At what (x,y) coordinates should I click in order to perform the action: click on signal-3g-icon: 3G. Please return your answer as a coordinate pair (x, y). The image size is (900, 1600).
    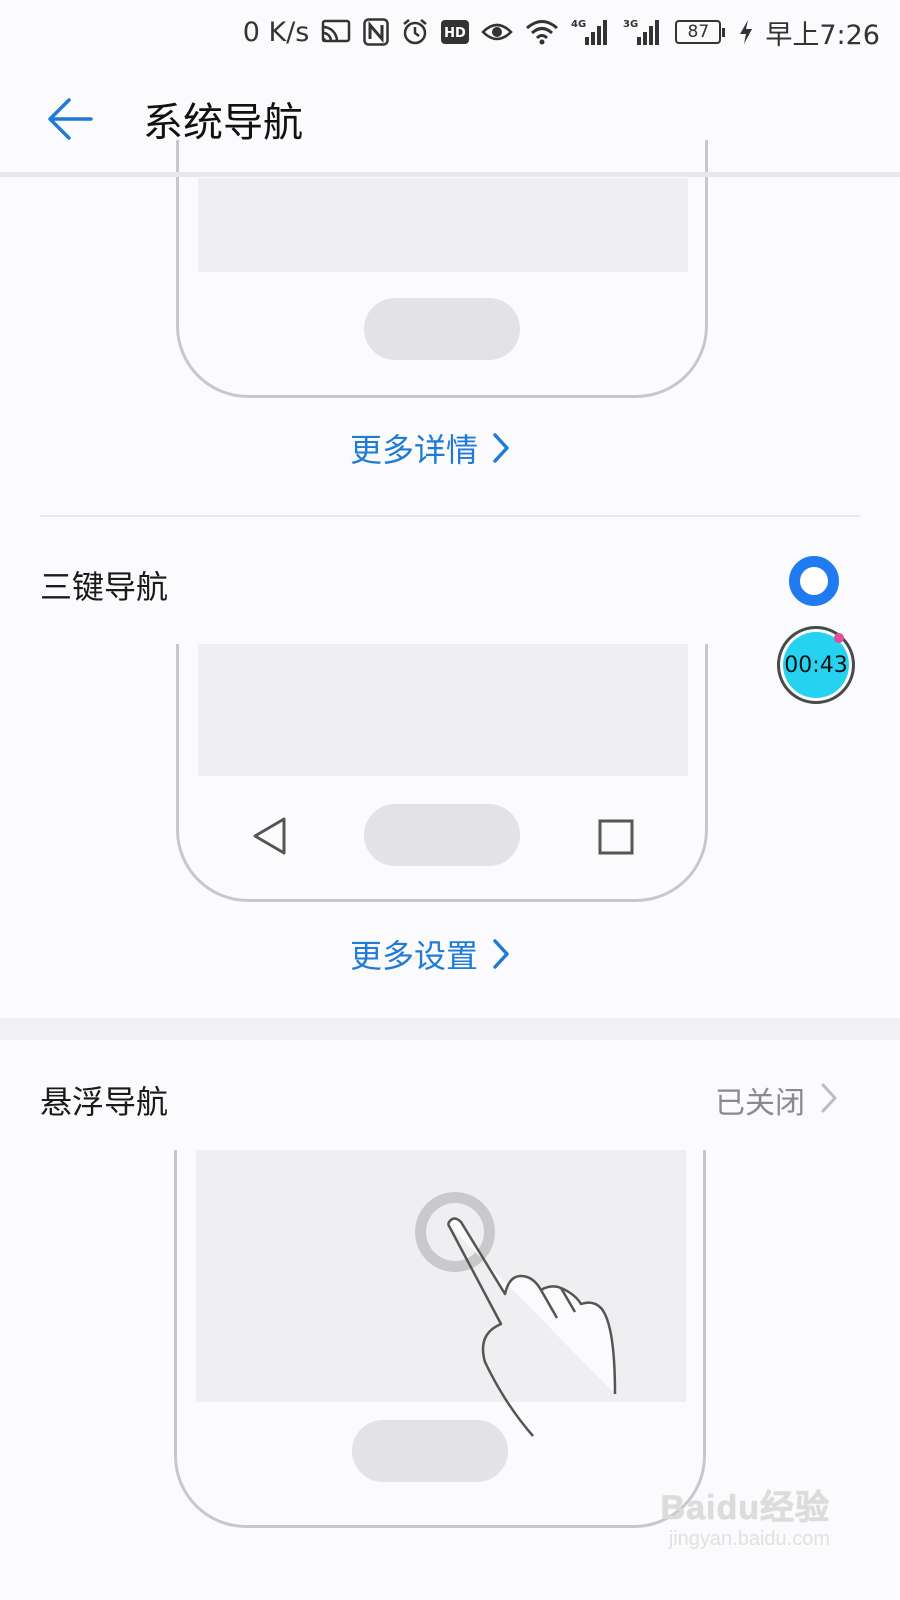
    Looking at the image, I should click on (643, 32).